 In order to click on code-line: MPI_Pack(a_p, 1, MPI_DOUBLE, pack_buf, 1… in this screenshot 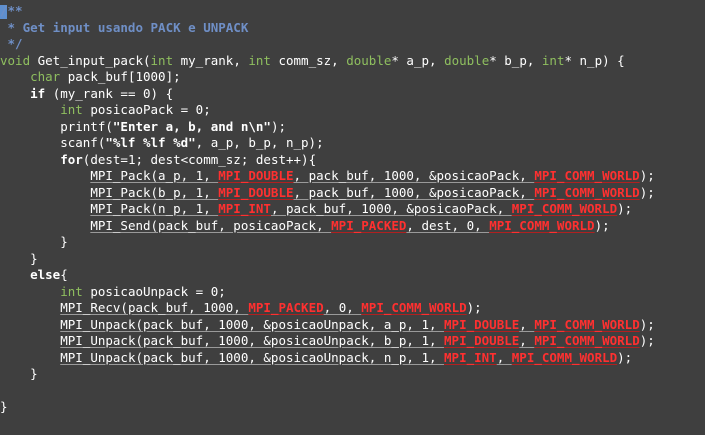, I will do `click(352, 176)`.